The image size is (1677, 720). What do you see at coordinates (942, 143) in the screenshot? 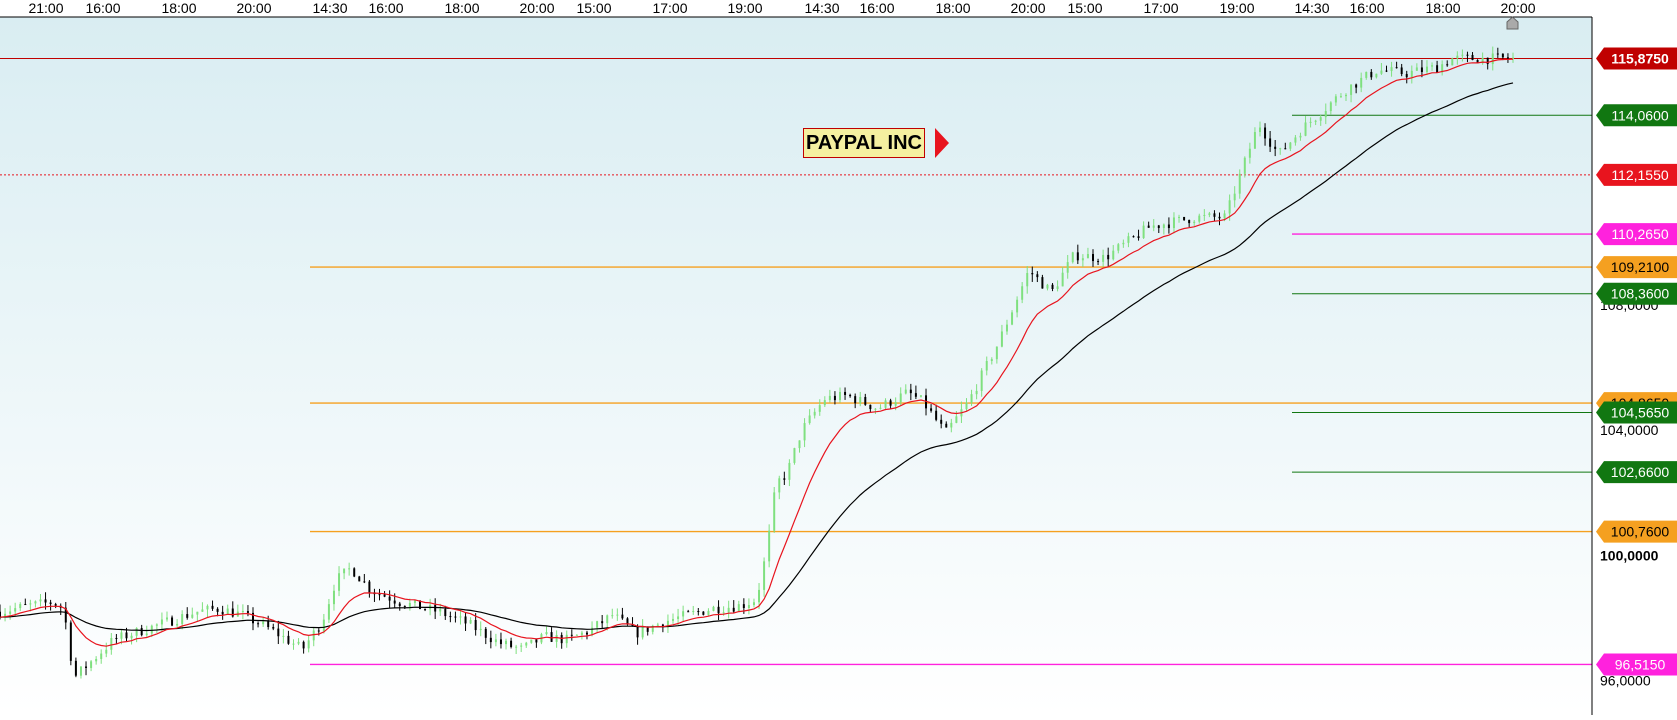
I see `title-arrow-icon` at bounding box center [942, 143].